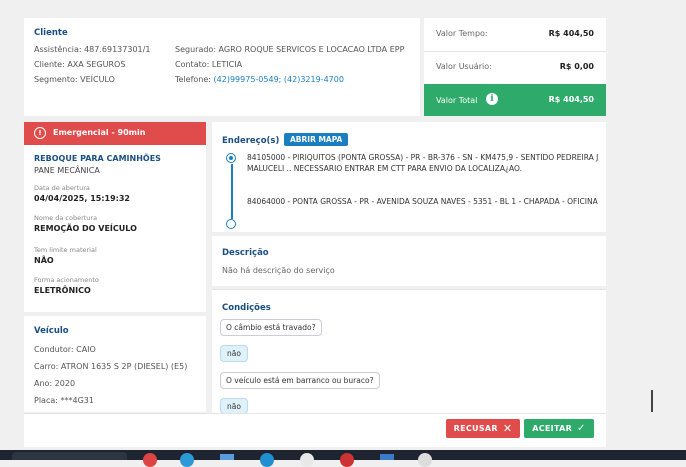  I want to click on abertura-label: Data de abertura, so click(62, 188).